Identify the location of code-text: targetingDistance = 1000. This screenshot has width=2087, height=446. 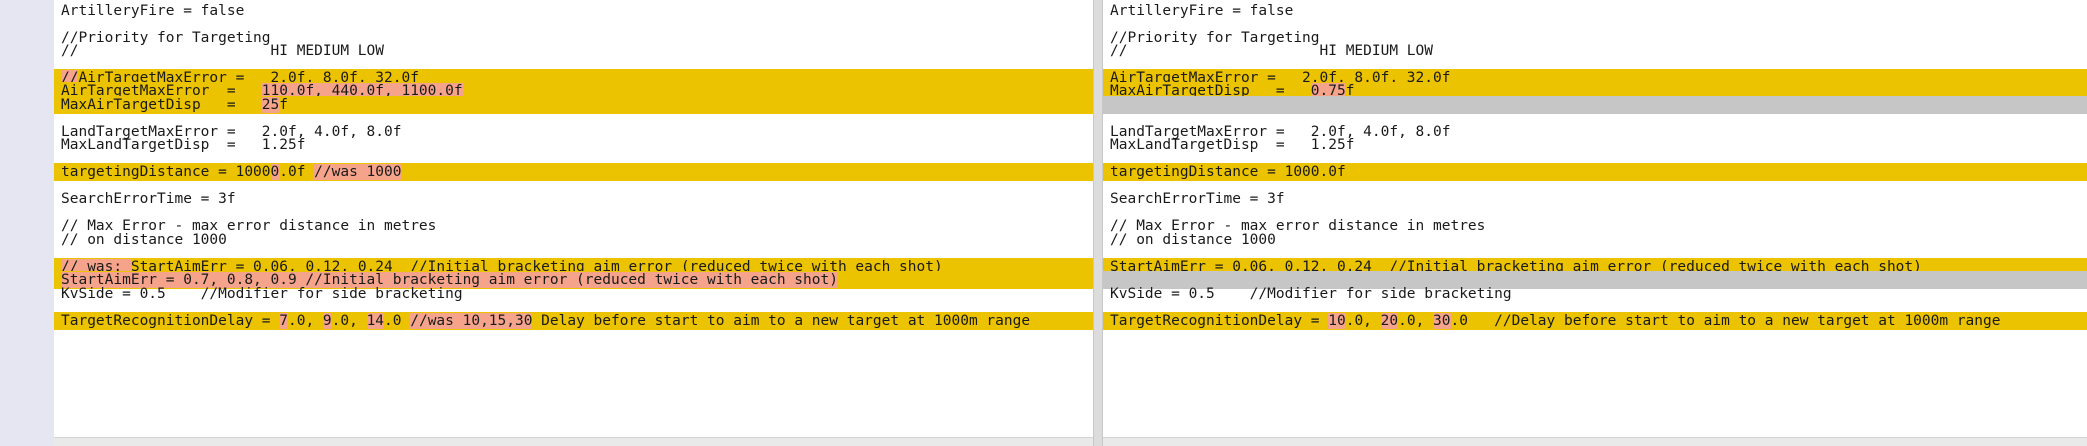
(166, 172).